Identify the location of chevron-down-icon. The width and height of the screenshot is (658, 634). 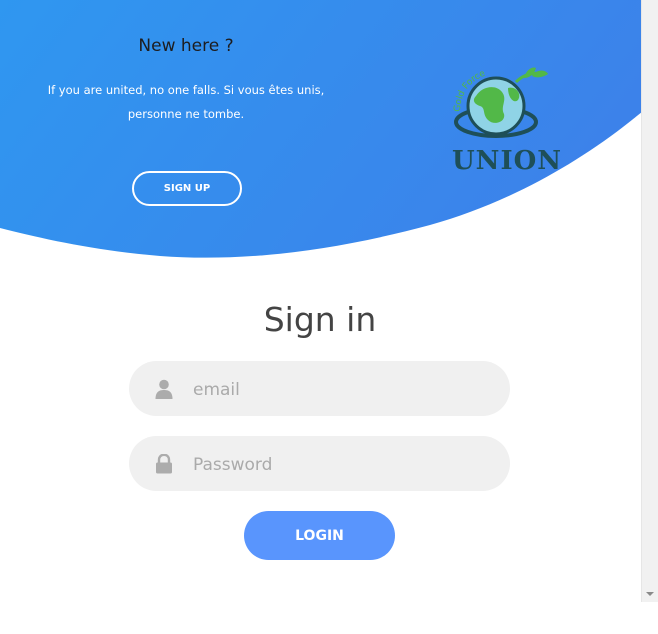
(650, 593).